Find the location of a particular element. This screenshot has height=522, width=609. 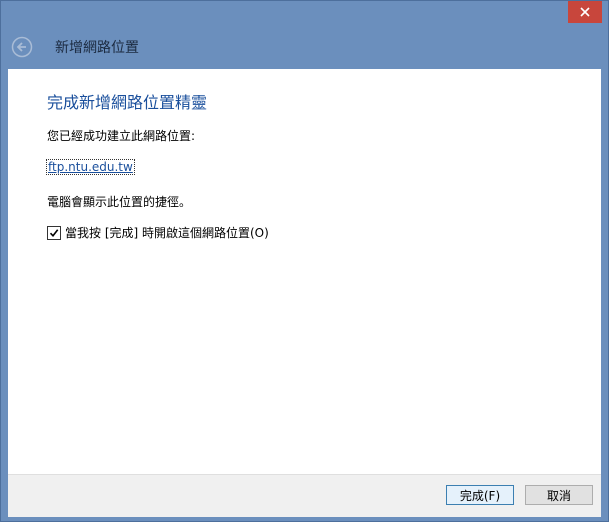

back-arrow-icon is located at coordinates (22, 47).